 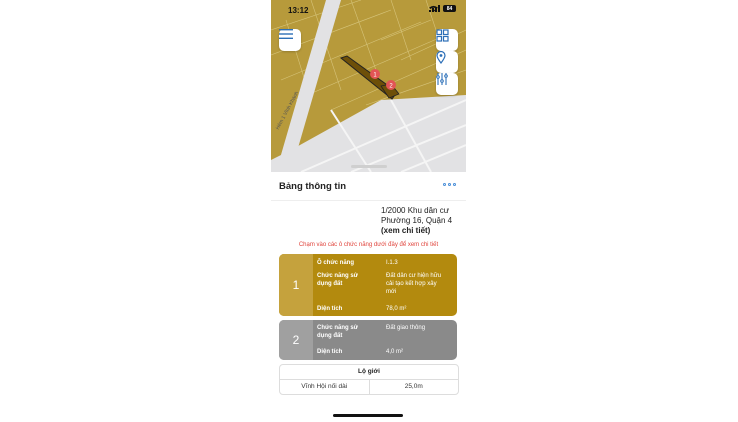 I want to click on dien-tich-value: 78,0 m², so click(x=396, y=309).